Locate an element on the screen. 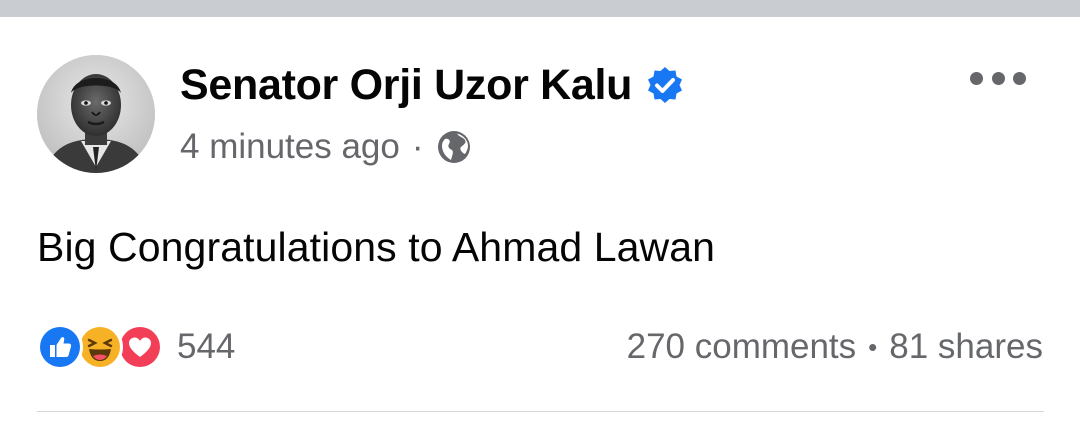  verified-badge-icon is located at coordinates (665, 85).